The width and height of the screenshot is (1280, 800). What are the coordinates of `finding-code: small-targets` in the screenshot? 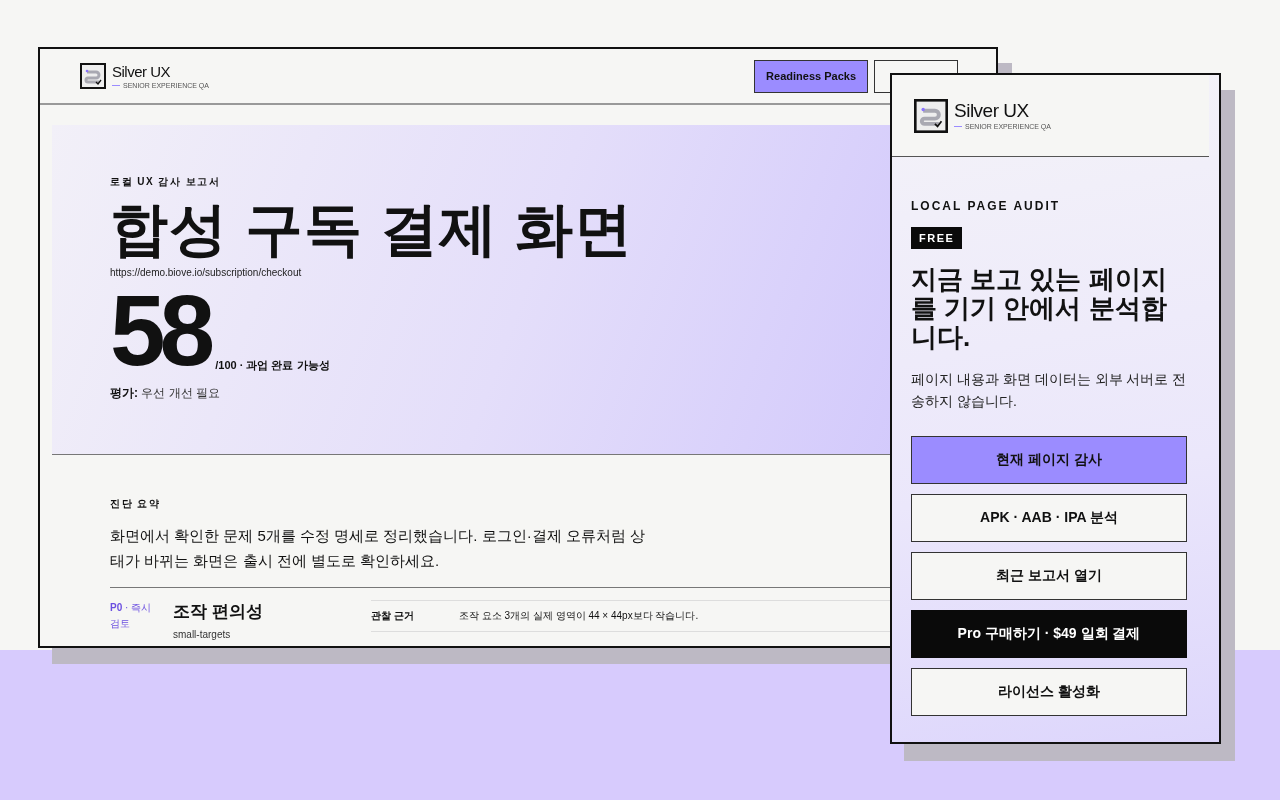 It's located at (202, 634).